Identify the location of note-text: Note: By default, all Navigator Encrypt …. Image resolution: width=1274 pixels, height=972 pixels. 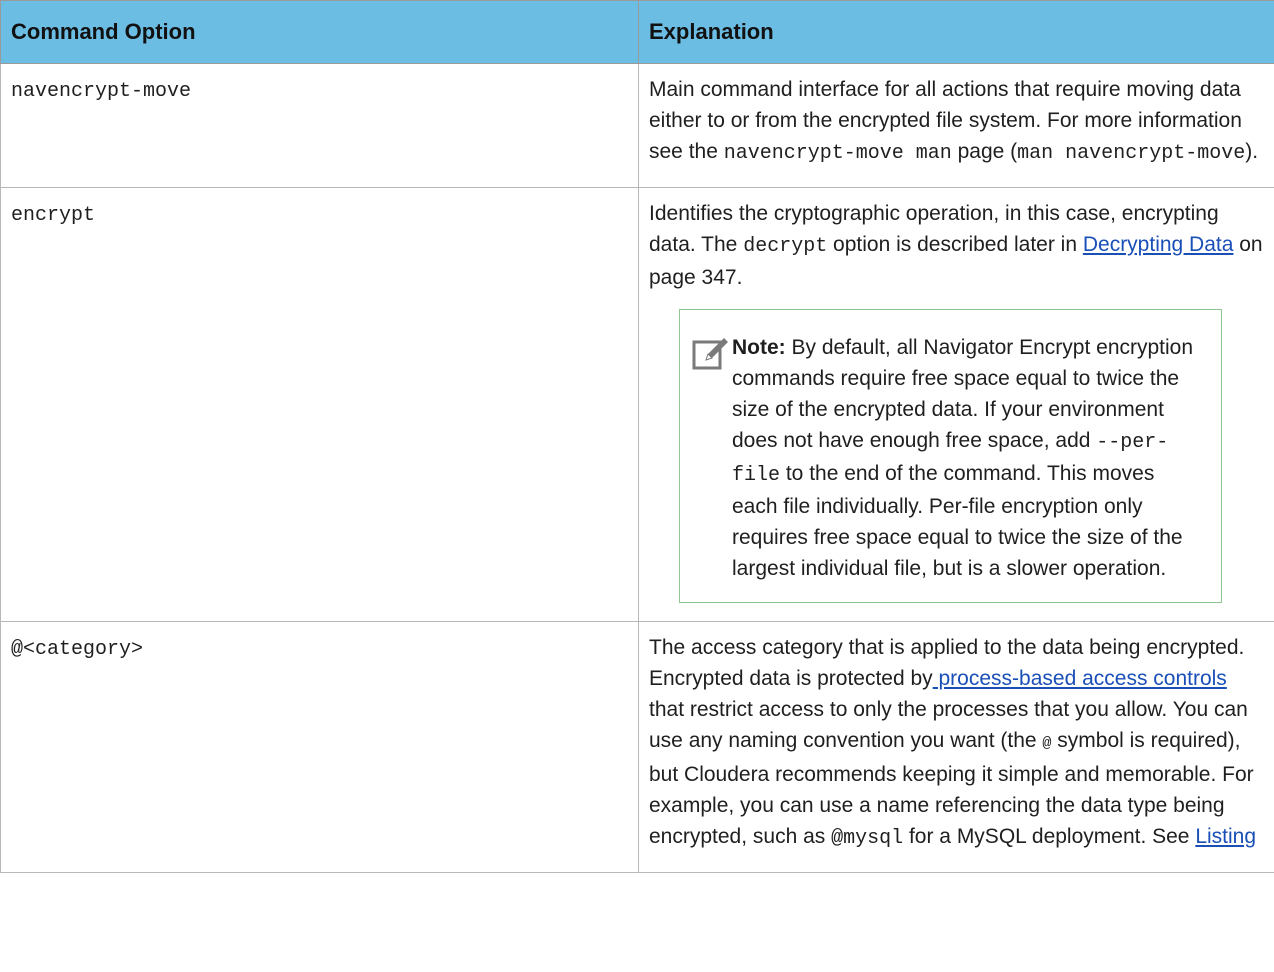
(964, 458).